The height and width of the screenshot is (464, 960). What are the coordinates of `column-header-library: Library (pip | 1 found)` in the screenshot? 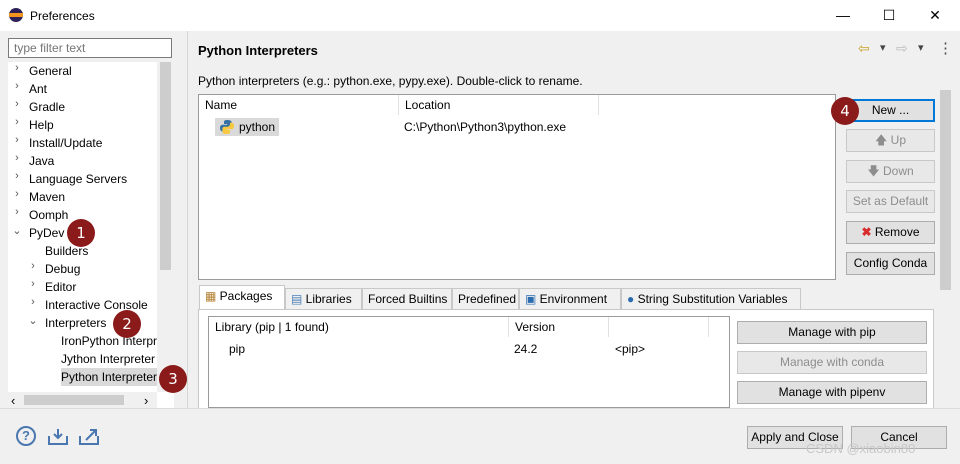 It's located at (359, 327).